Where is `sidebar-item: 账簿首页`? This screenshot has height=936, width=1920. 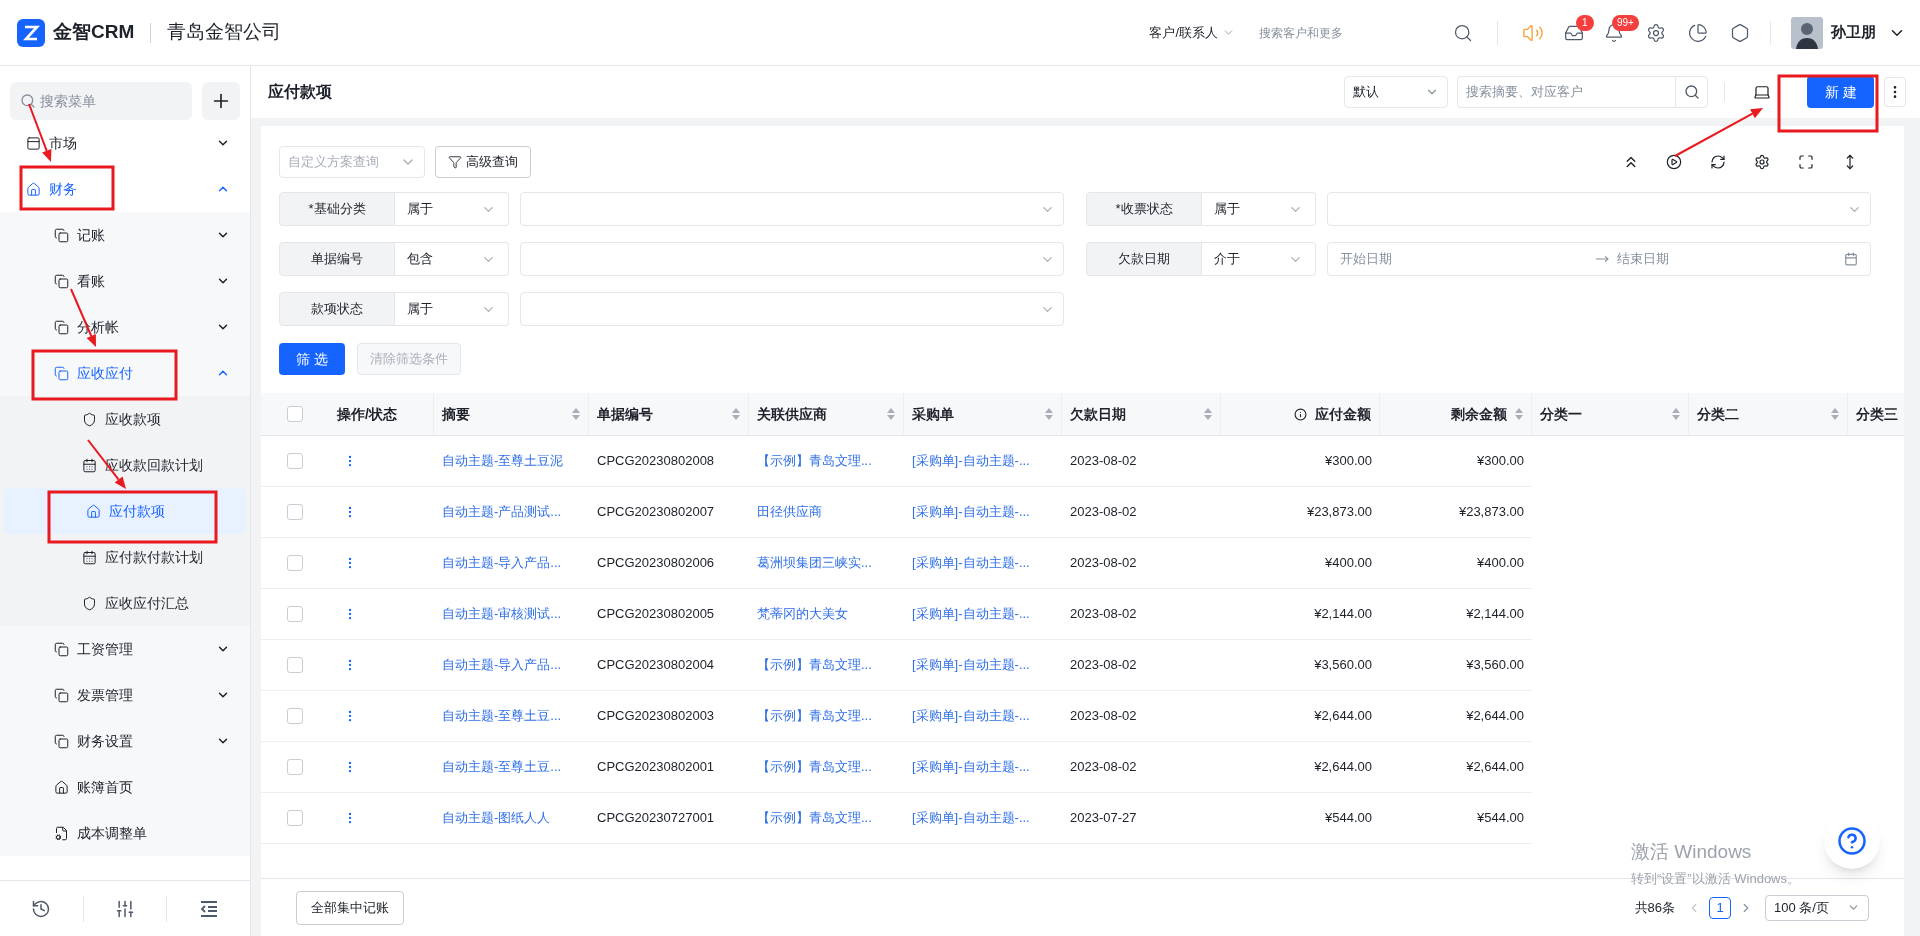 sidebar-item: 账簿首页 is located at coordinates (125, 787).